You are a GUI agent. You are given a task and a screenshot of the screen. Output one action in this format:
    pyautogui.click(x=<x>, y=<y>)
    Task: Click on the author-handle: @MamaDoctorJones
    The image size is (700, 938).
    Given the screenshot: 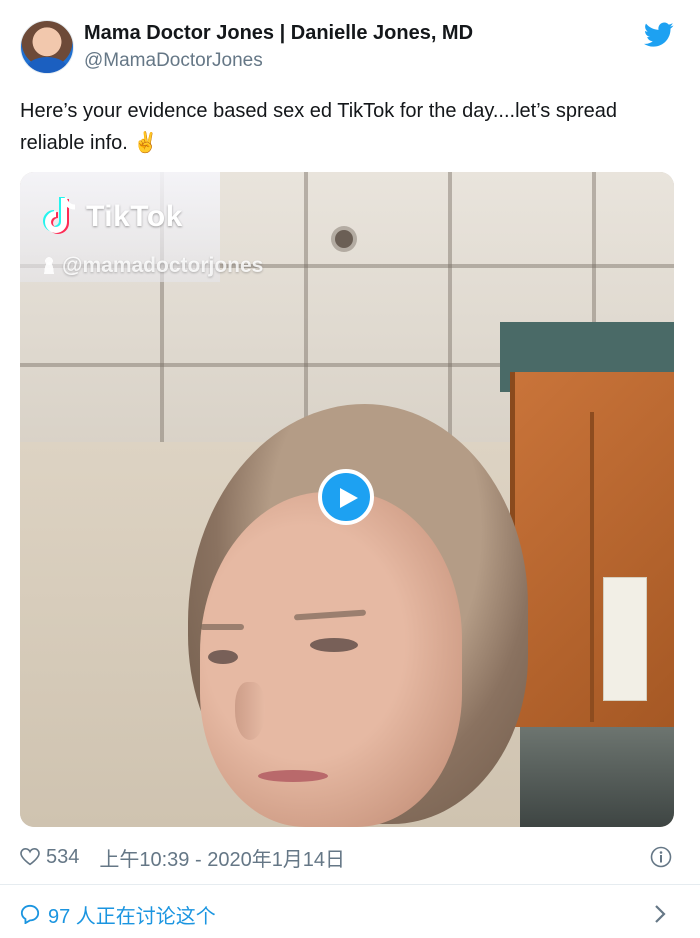 What is the action you would take?
    pyautogui.click(x=173, y=61)
    